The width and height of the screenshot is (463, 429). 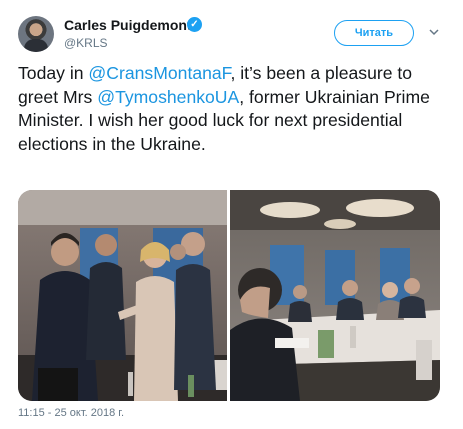 I want to click on verified-badge-icon: ✓, so click(x=194, y=24).